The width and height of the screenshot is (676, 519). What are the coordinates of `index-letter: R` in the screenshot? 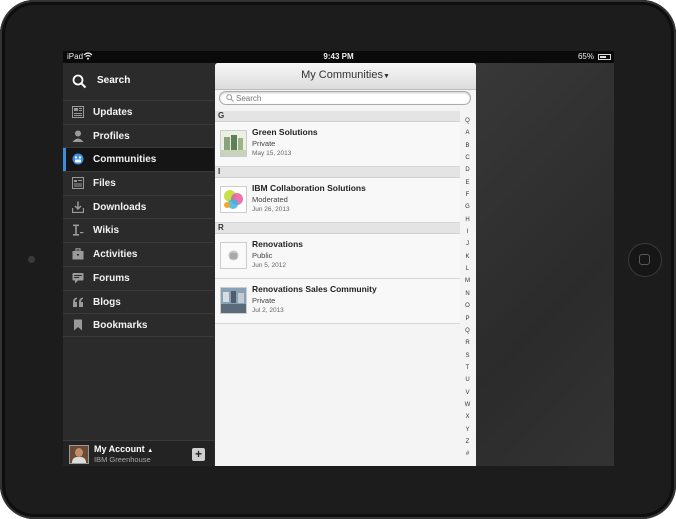 It's located at (467, 343).